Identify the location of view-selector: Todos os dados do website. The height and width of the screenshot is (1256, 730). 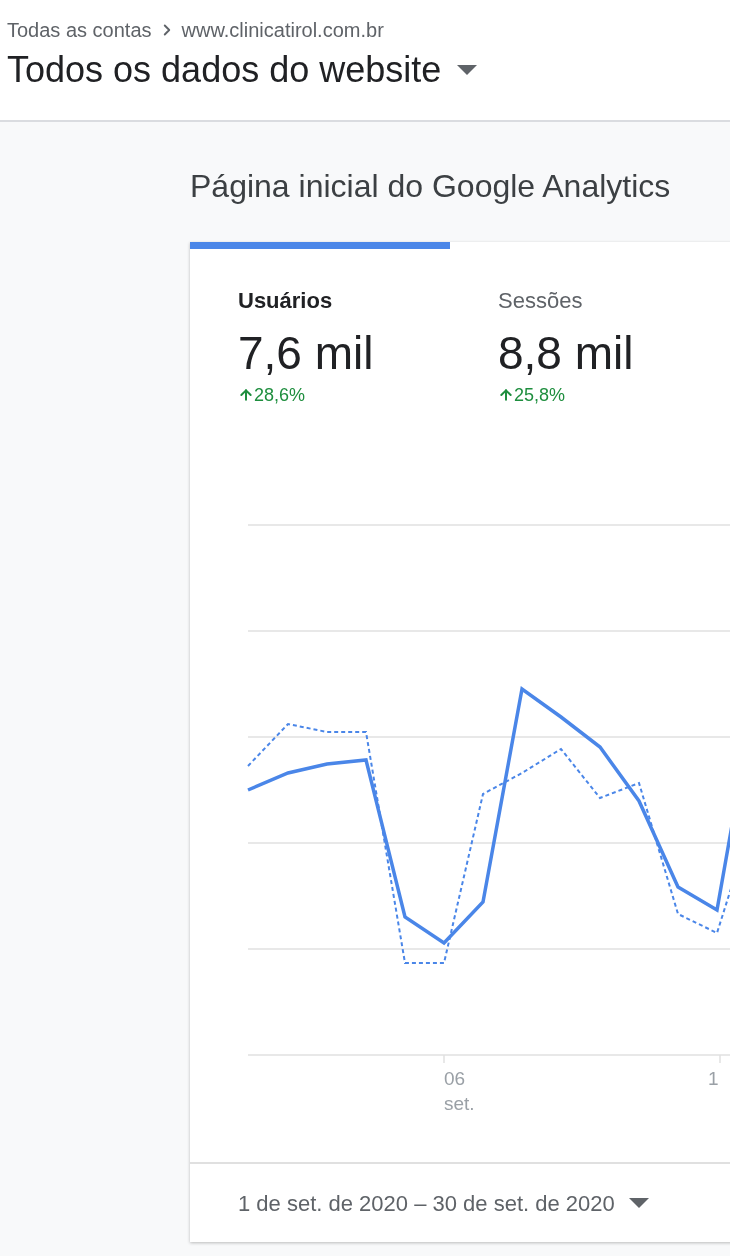
(242, 70).